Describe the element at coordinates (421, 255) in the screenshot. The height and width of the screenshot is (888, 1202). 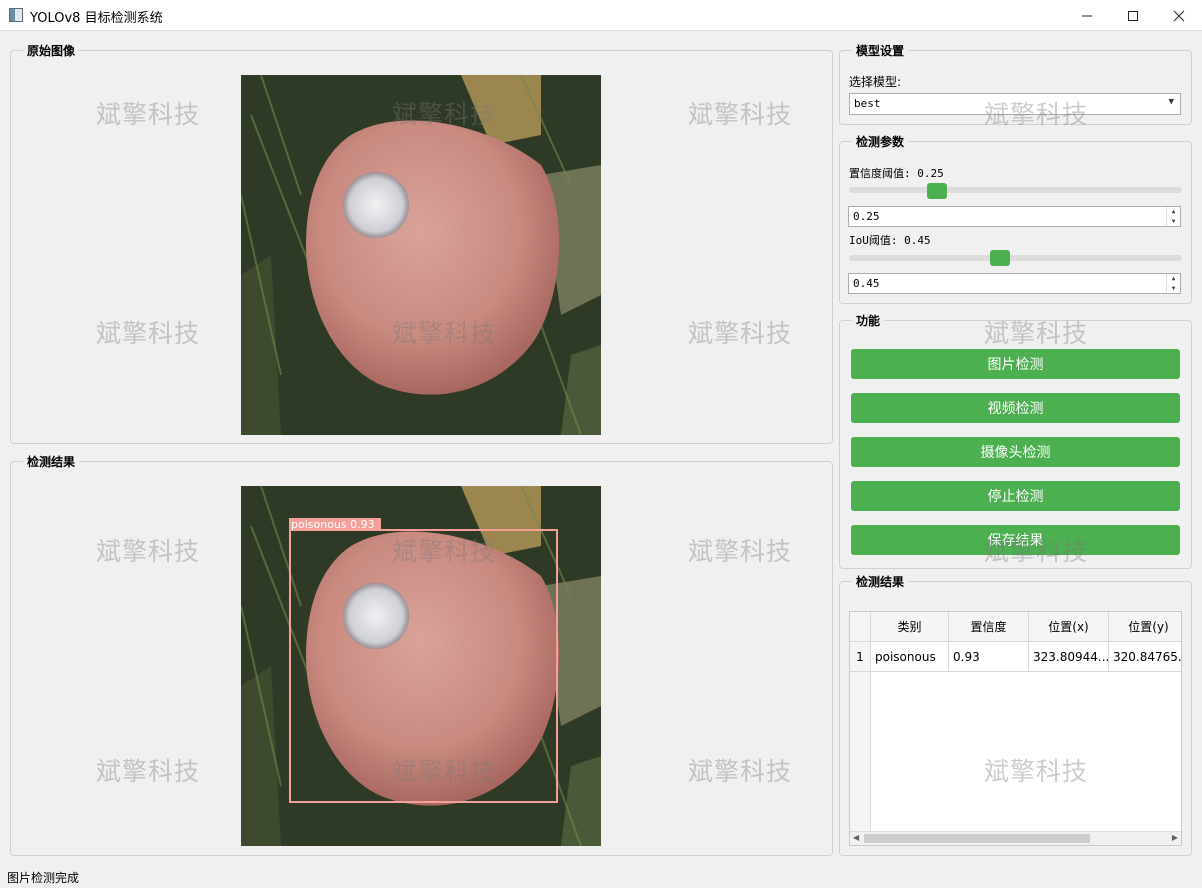
I see `original-image` at that location.